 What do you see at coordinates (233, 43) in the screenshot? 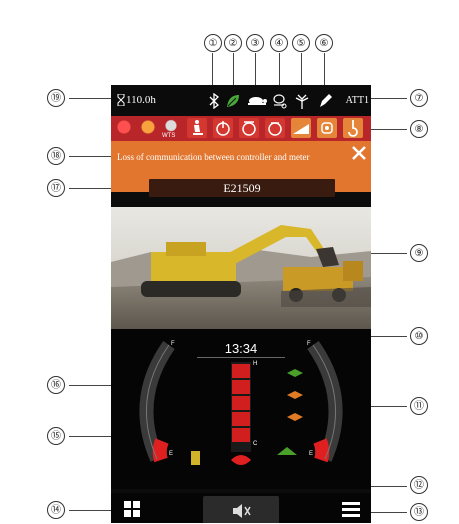
I see `callout-2: ②` at bounding box center [233, 43].